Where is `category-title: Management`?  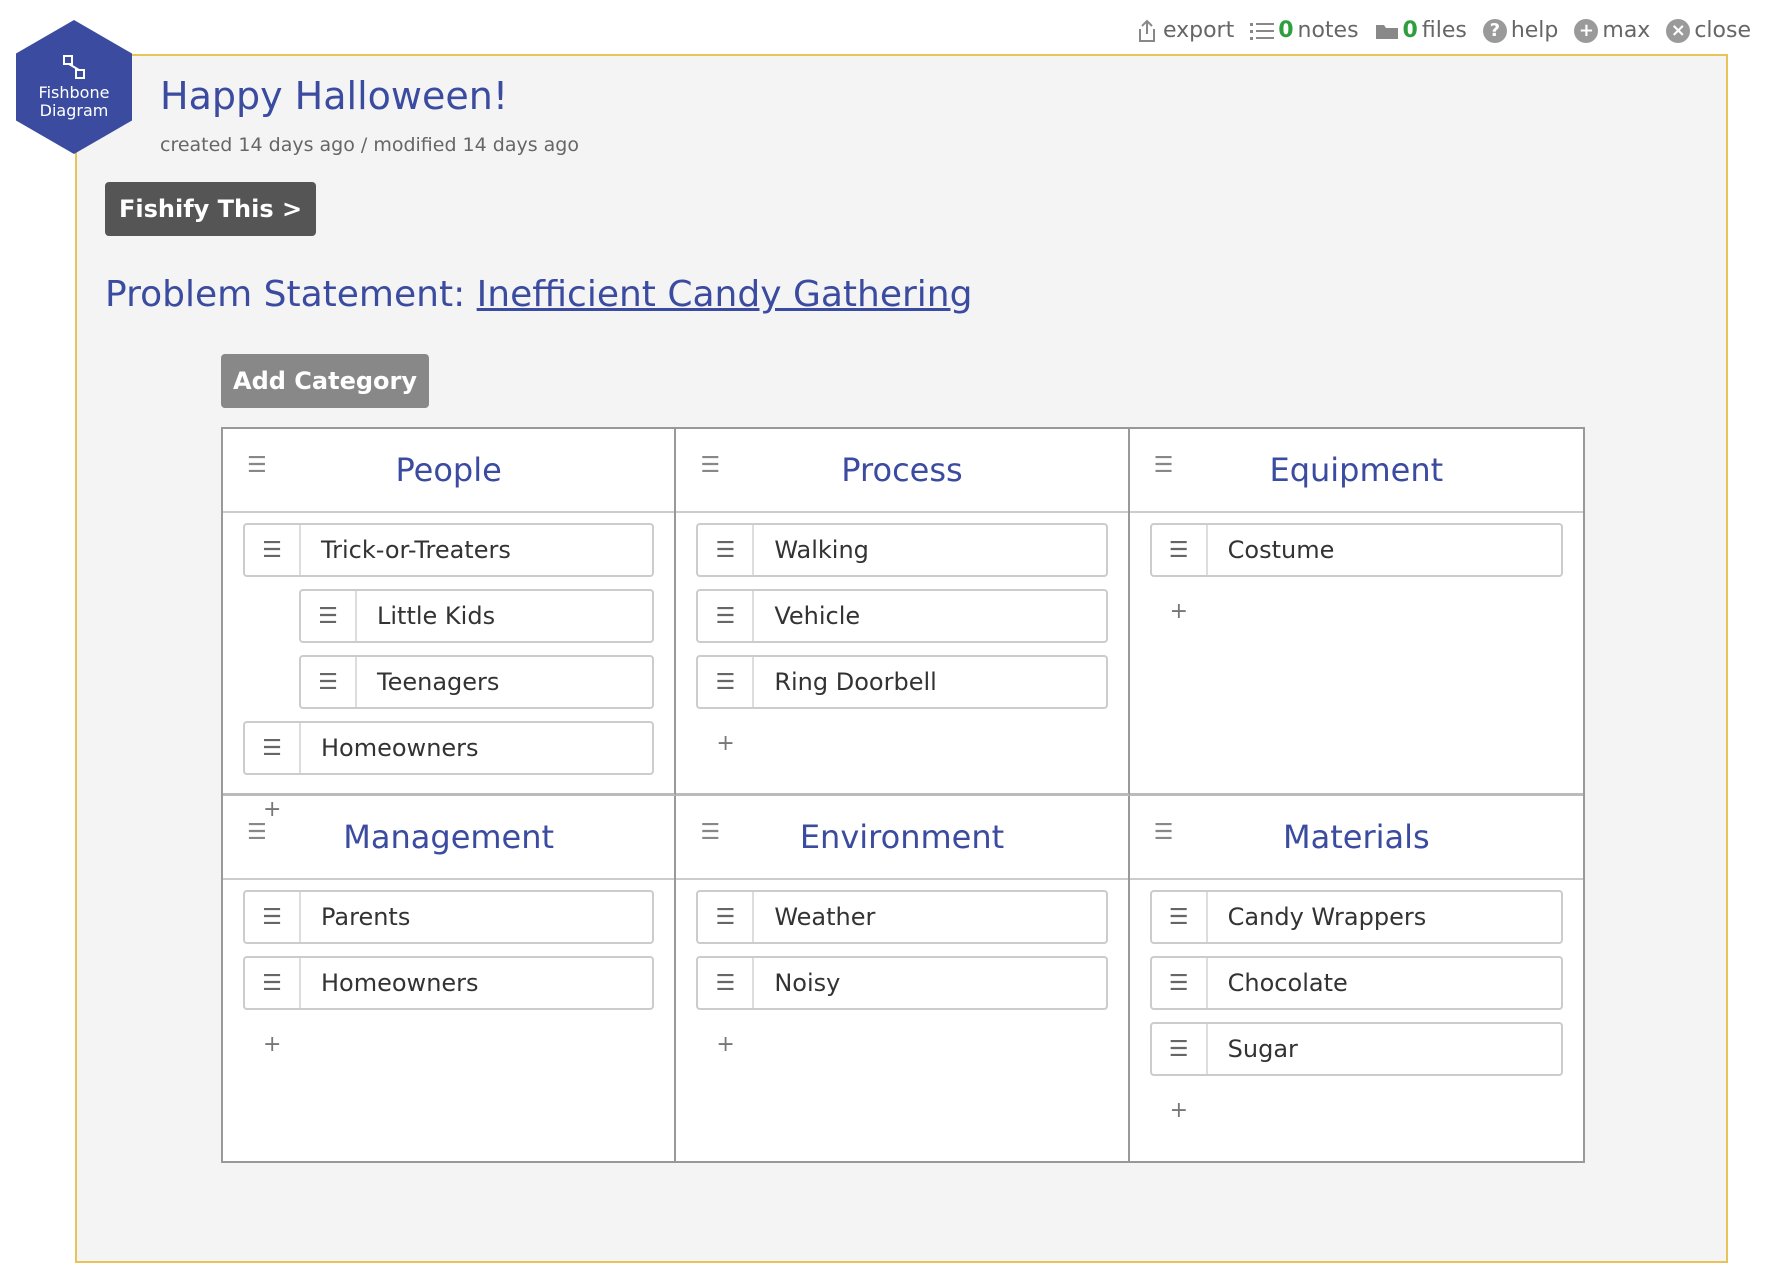
category-title: Management is located at coordinates (448, 837).